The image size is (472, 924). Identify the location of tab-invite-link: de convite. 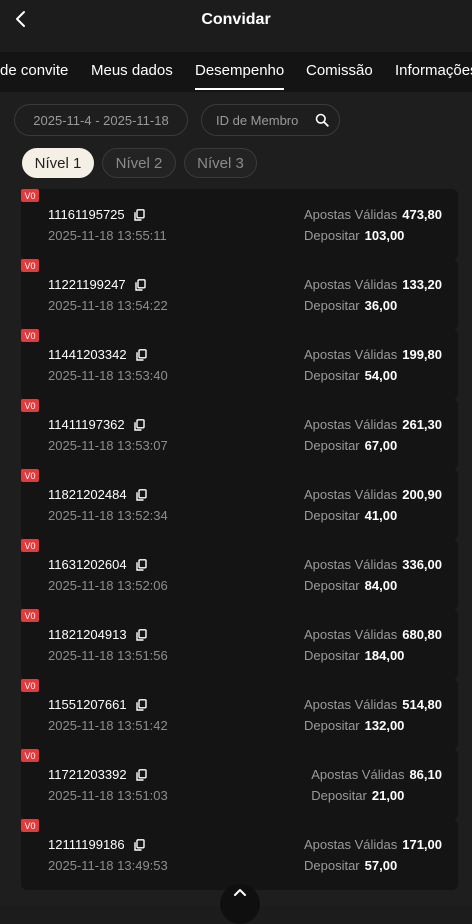
(34, 70).